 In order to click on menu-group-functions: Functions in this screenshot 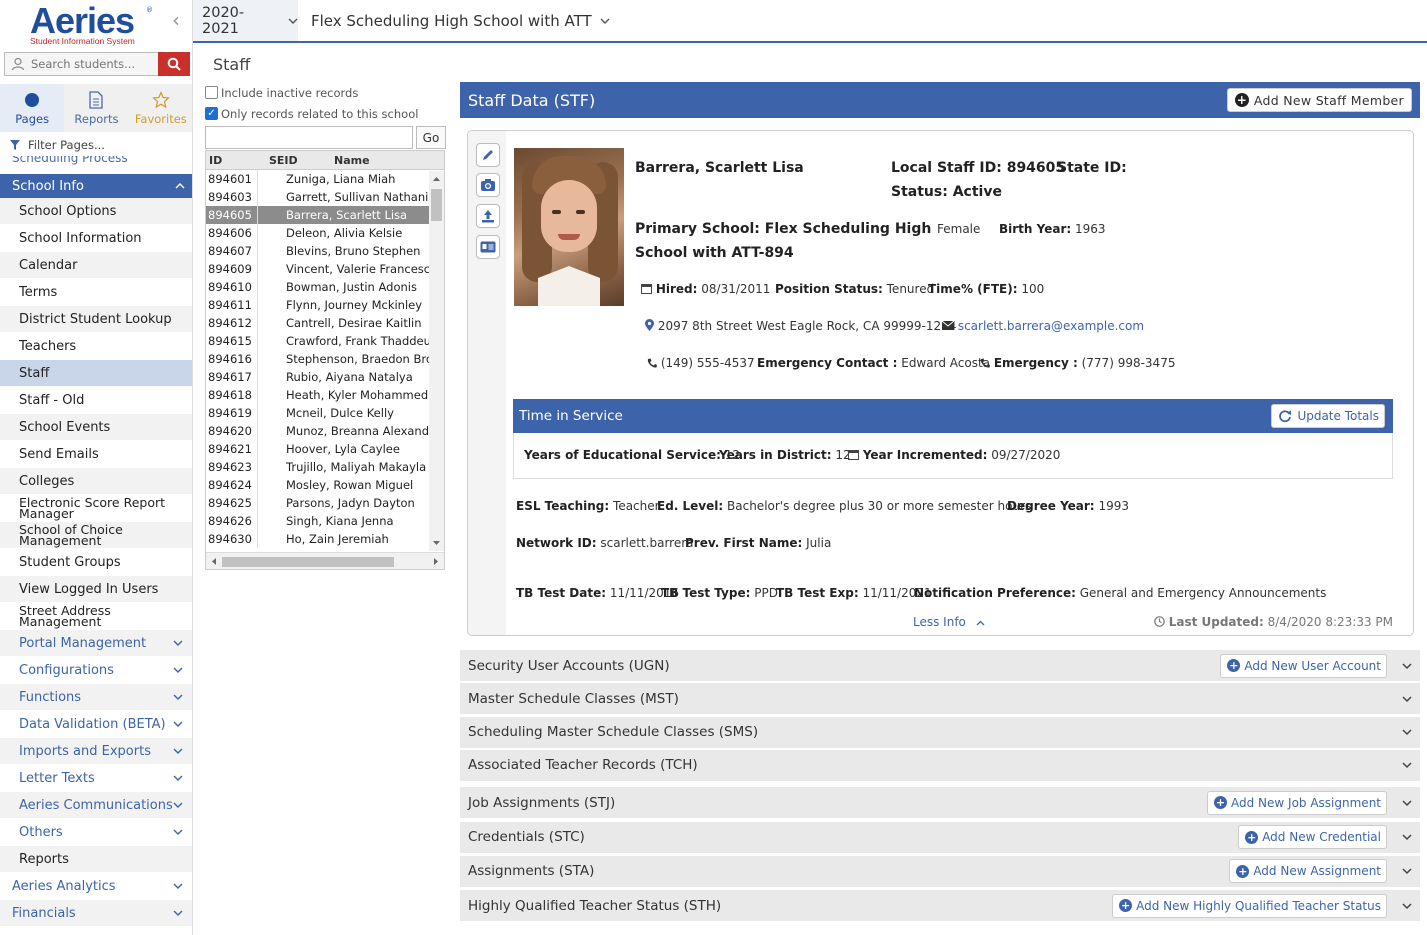, I will do `click(96, 697)`.